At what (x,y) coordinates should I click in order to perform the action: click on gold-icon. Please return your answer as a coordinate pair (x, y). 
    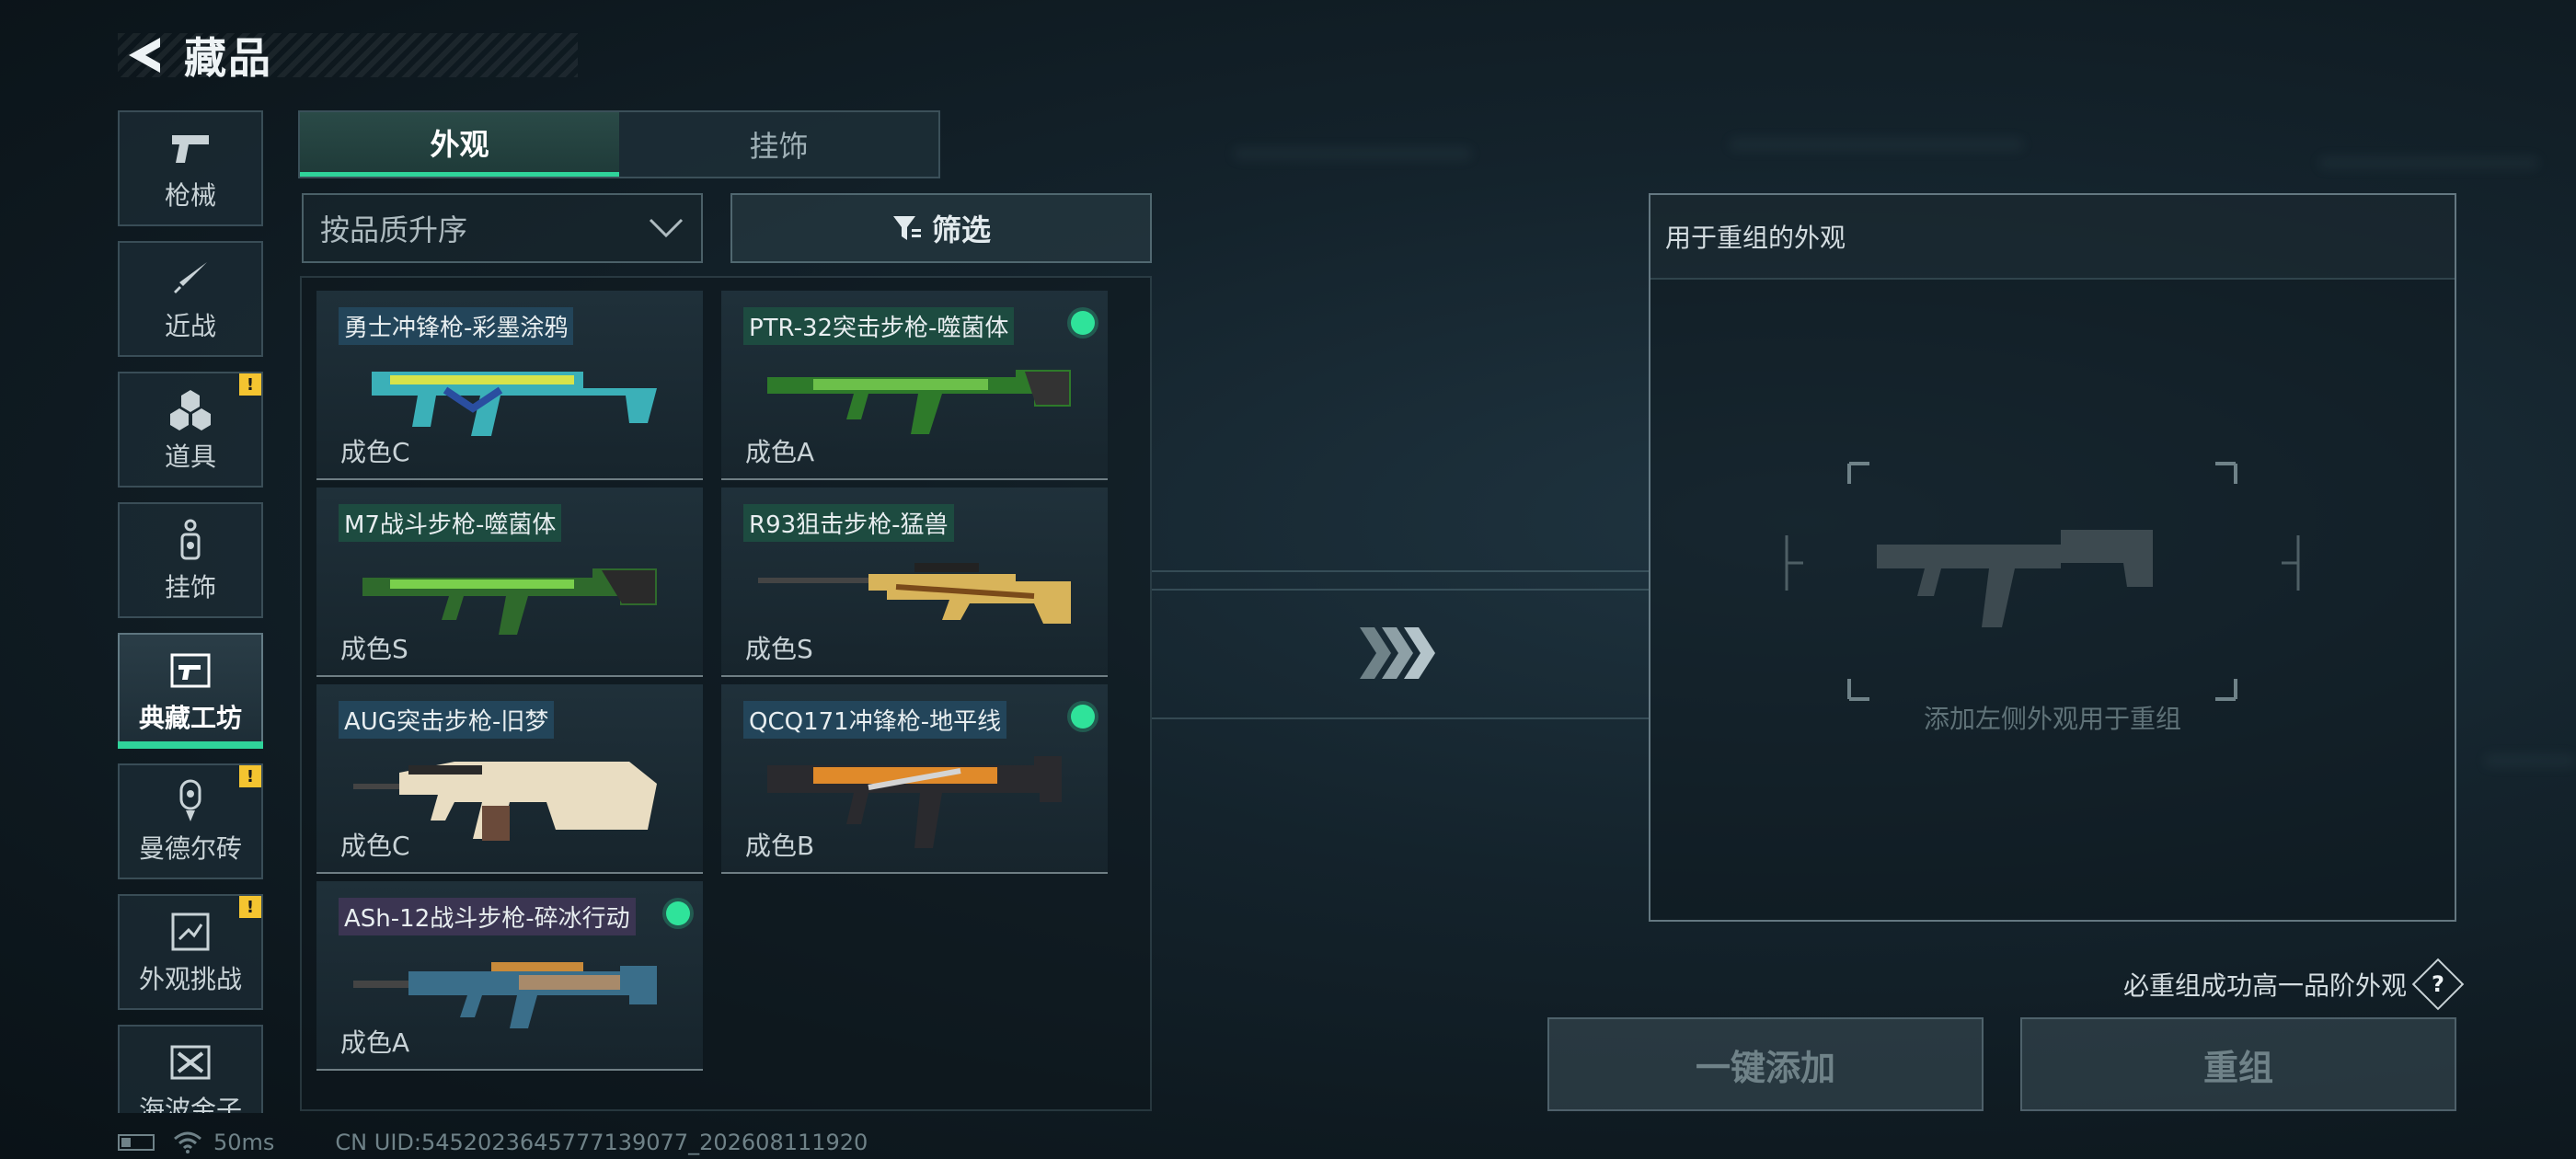
    Looking at the image, I should click on (190, 1062).